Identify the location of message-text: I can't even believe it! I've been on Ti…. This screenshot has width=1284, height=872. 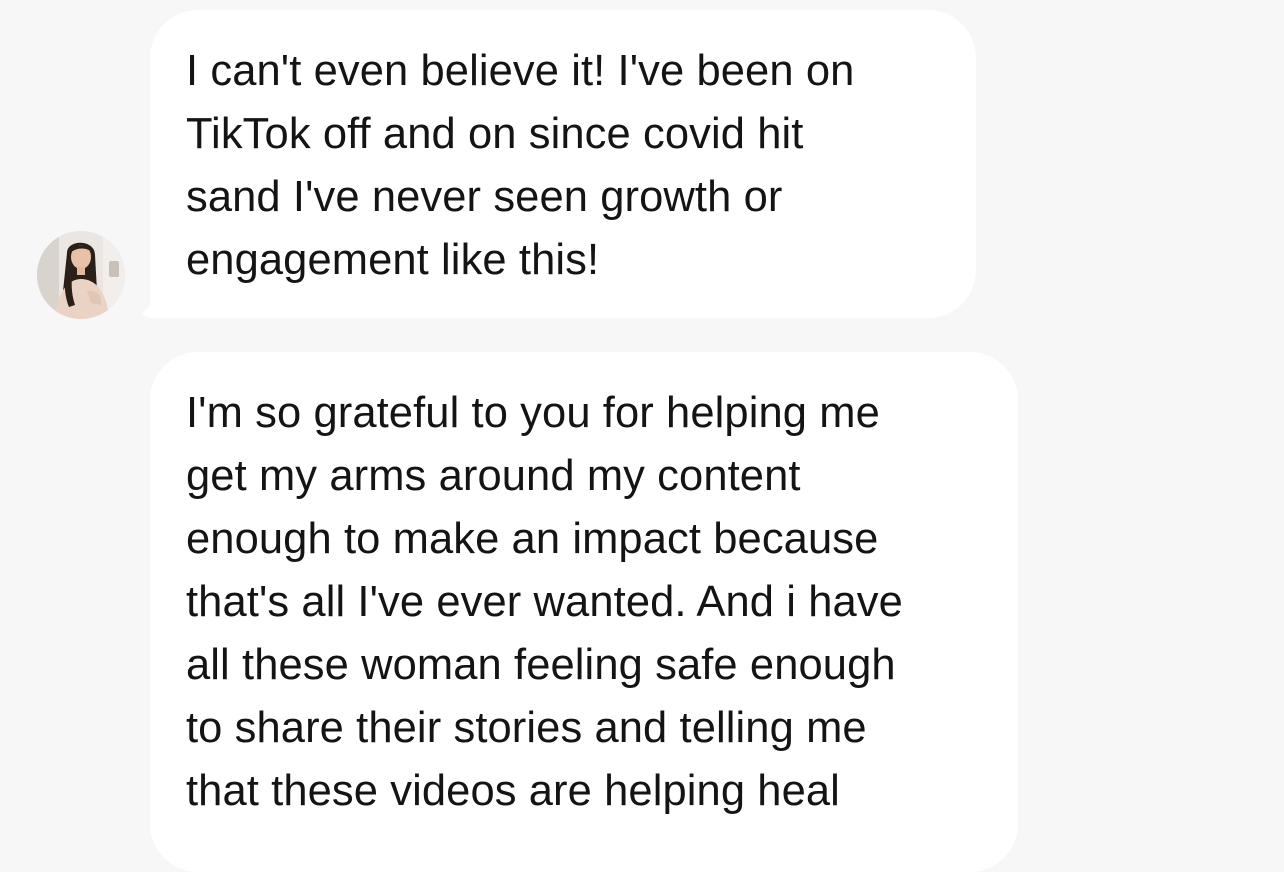
(520, 165).